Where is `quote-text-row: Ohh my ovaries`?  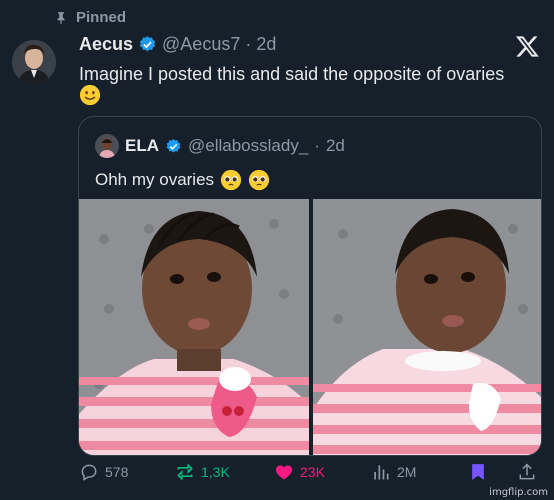
quote-text-row: Ohh my ovaries is located at coordinates (182, 180).